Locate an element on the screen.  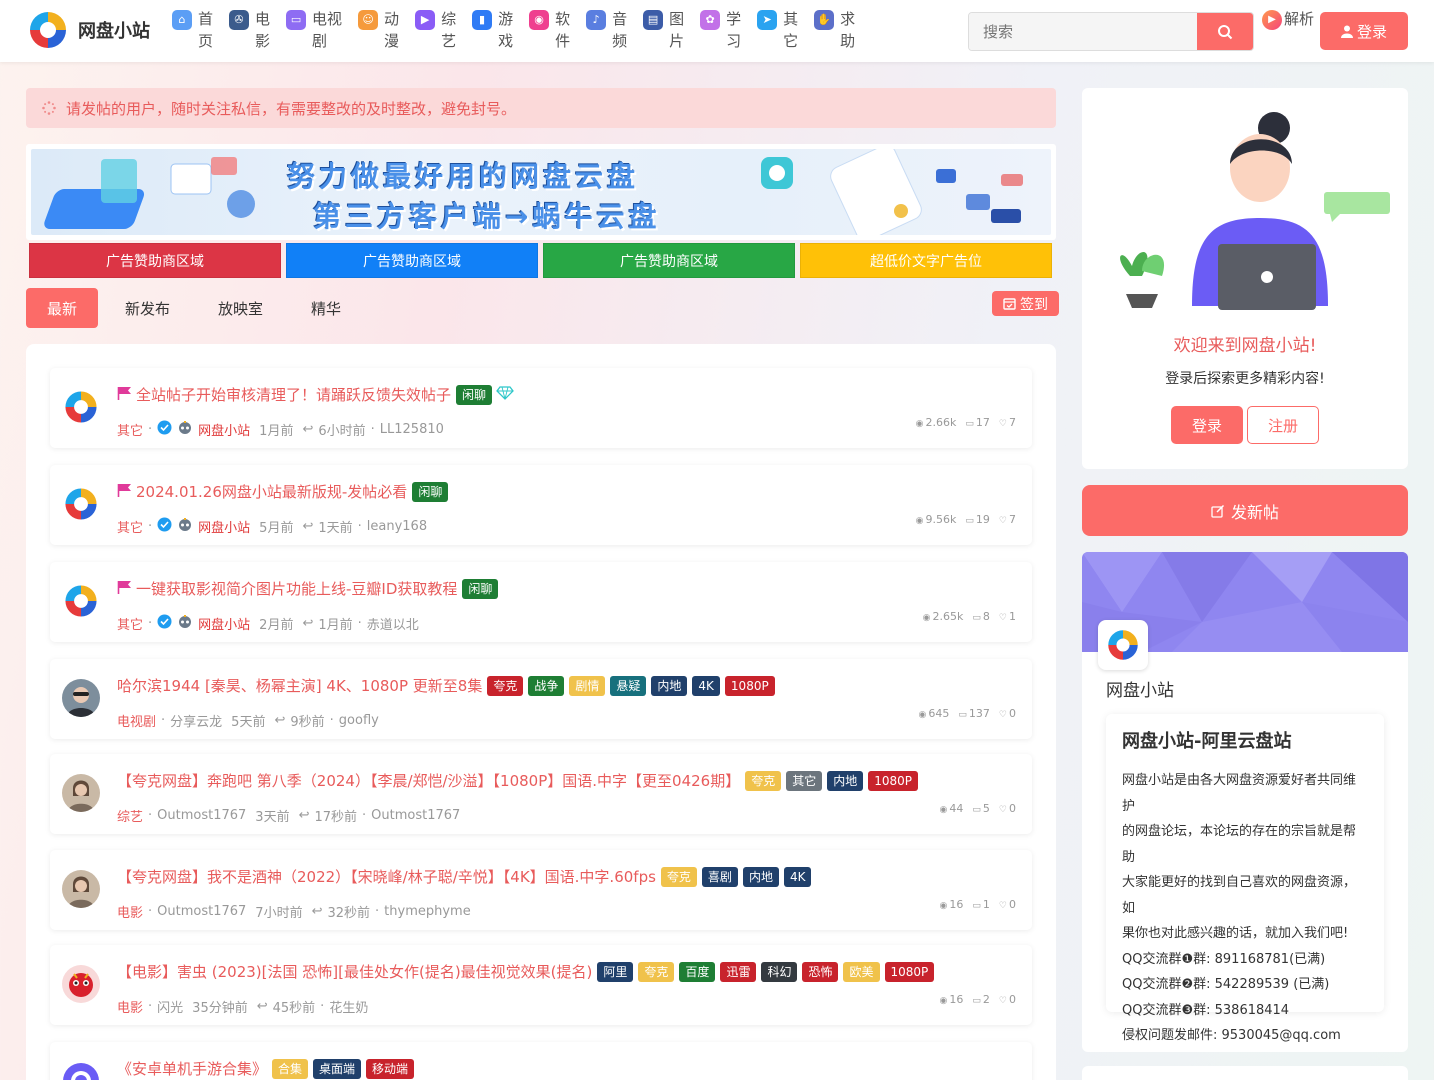
sidebar-login-button: 登录 is located at coordinates (1207, 425).